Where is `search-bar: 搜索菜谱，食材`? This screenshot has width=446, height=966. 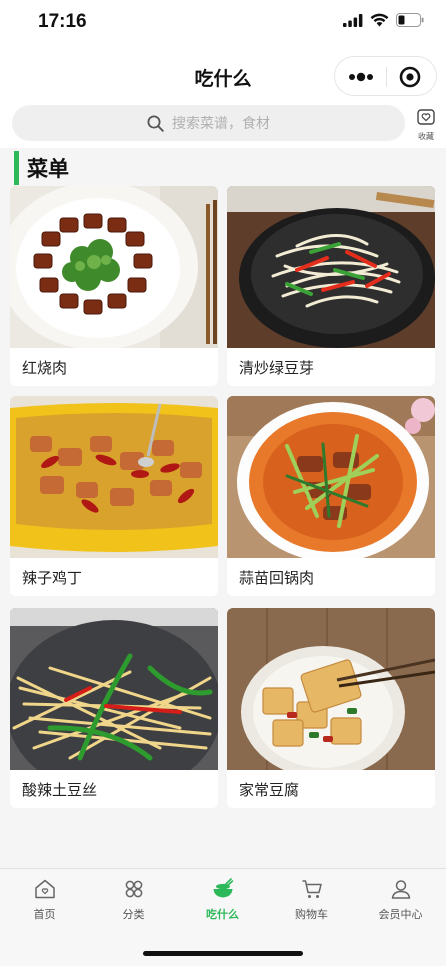
search-bar: 搜索菜谱，食材 is located at coordinates (208, 123).